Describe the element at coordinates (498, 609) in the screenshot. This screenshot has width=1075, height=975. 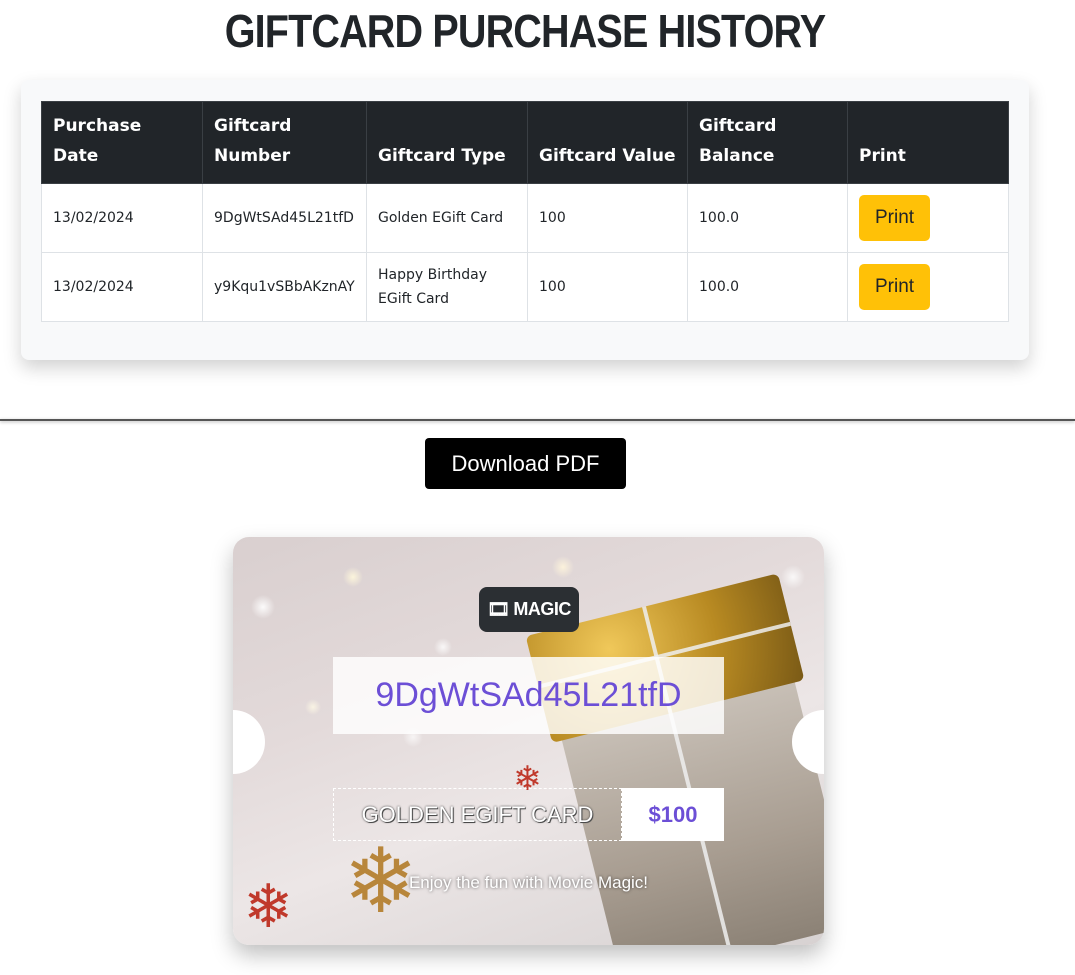
I see `film-icon: 🎞` at that location.